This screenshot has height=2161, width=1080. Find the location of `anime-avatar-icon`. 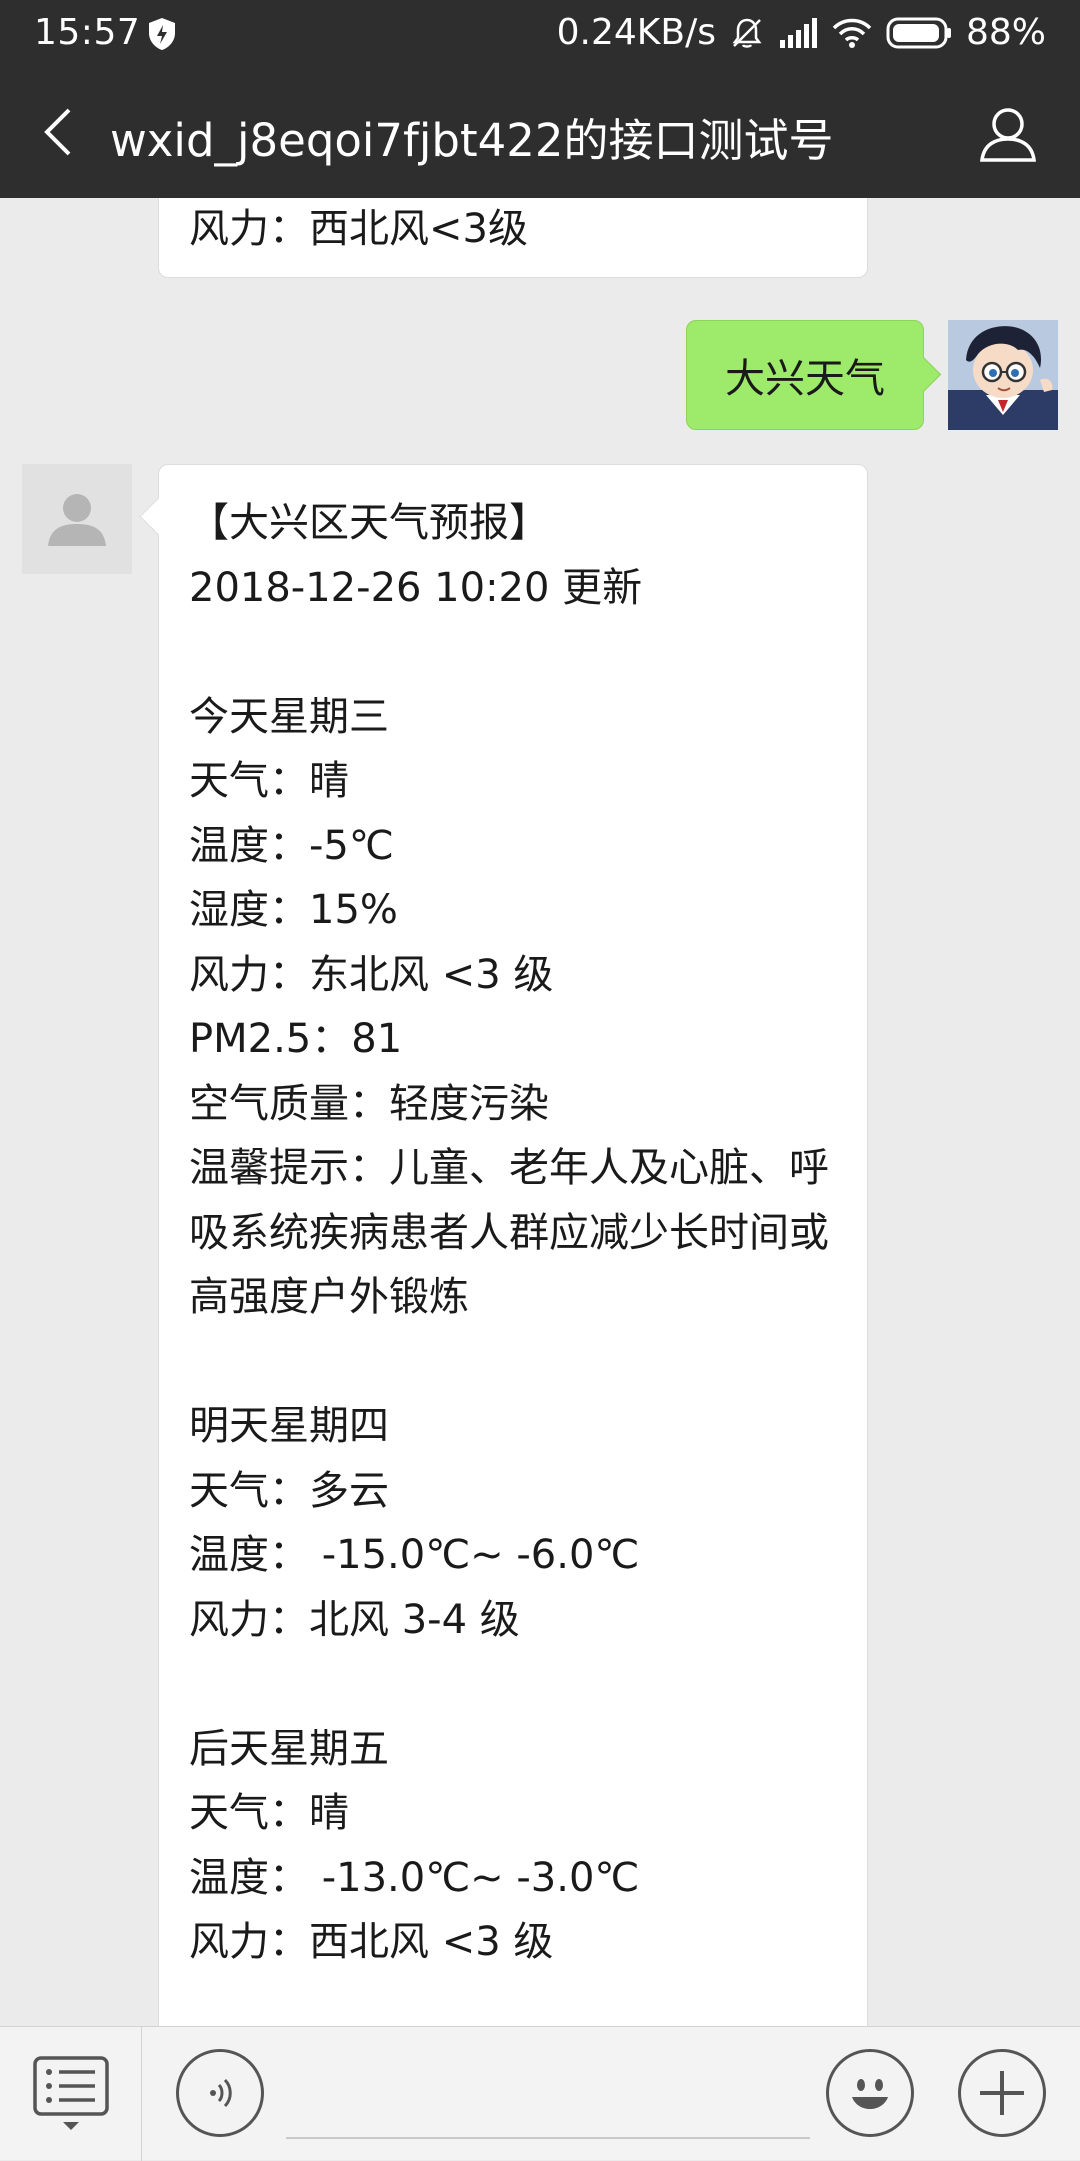

anime-avatar-icon is located at coordinates (1003, 375).